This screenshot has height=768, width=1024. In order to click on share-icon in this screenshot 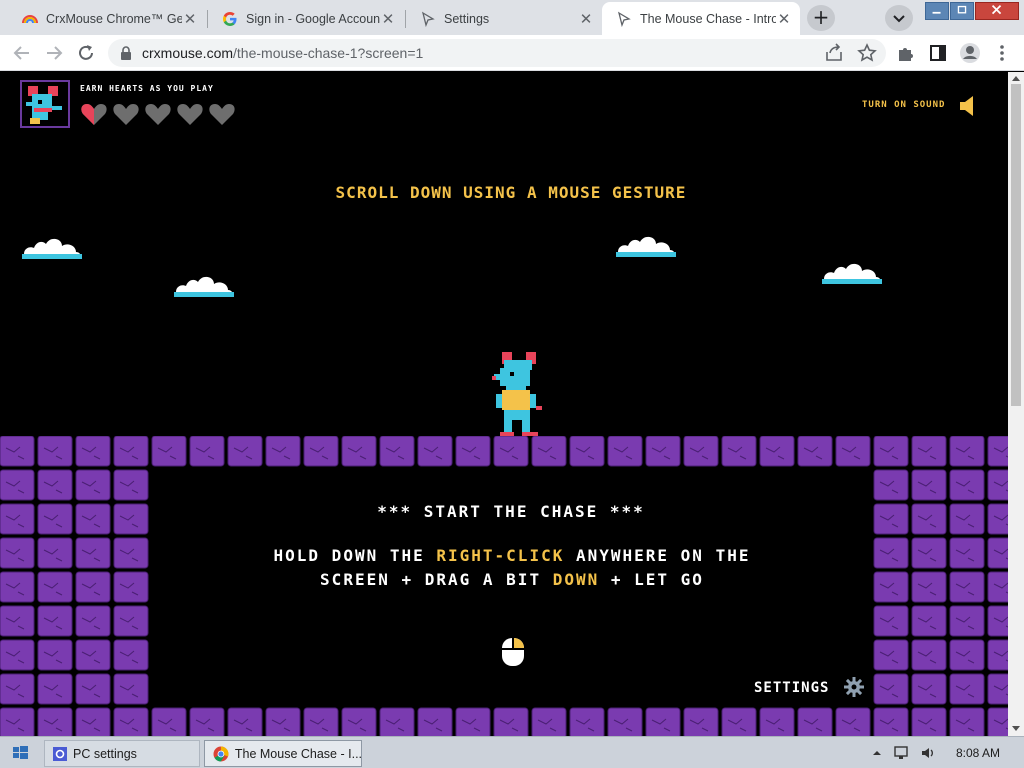, I will do `click(834, 53)`.